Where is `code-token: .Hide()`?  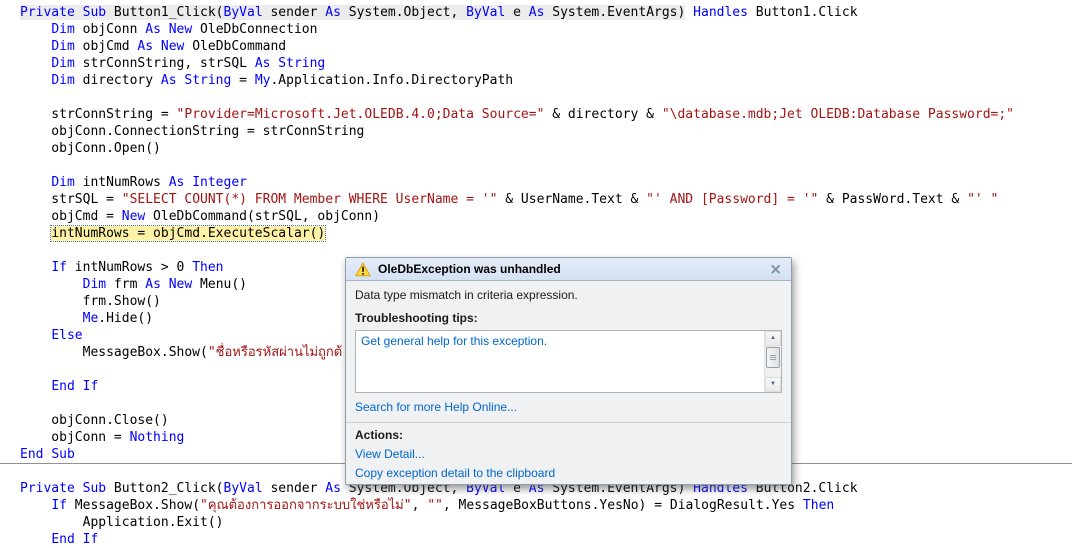 code-token: .Hide() is located at coordinates (126, 318).